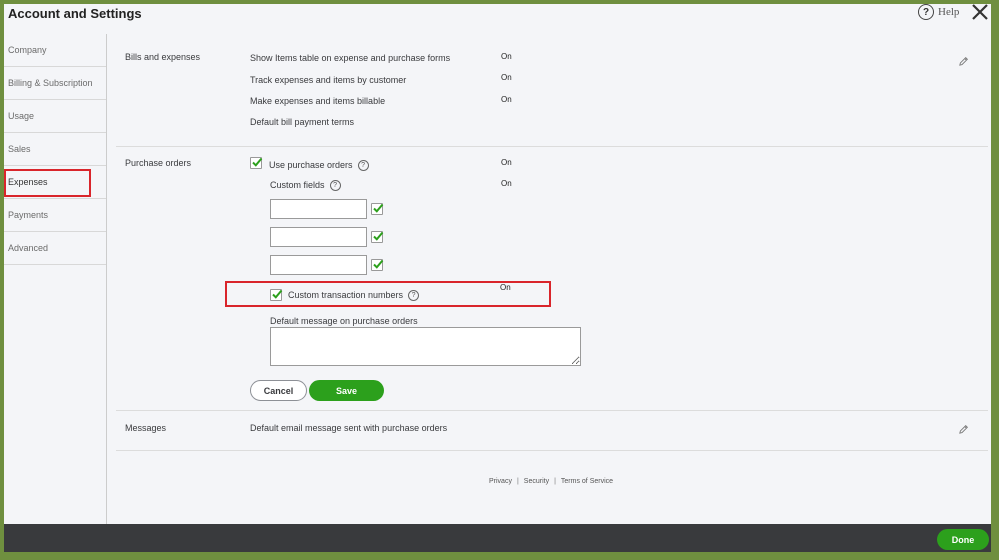  I want to click on messages-section-label: Messages, so click(146, 428).